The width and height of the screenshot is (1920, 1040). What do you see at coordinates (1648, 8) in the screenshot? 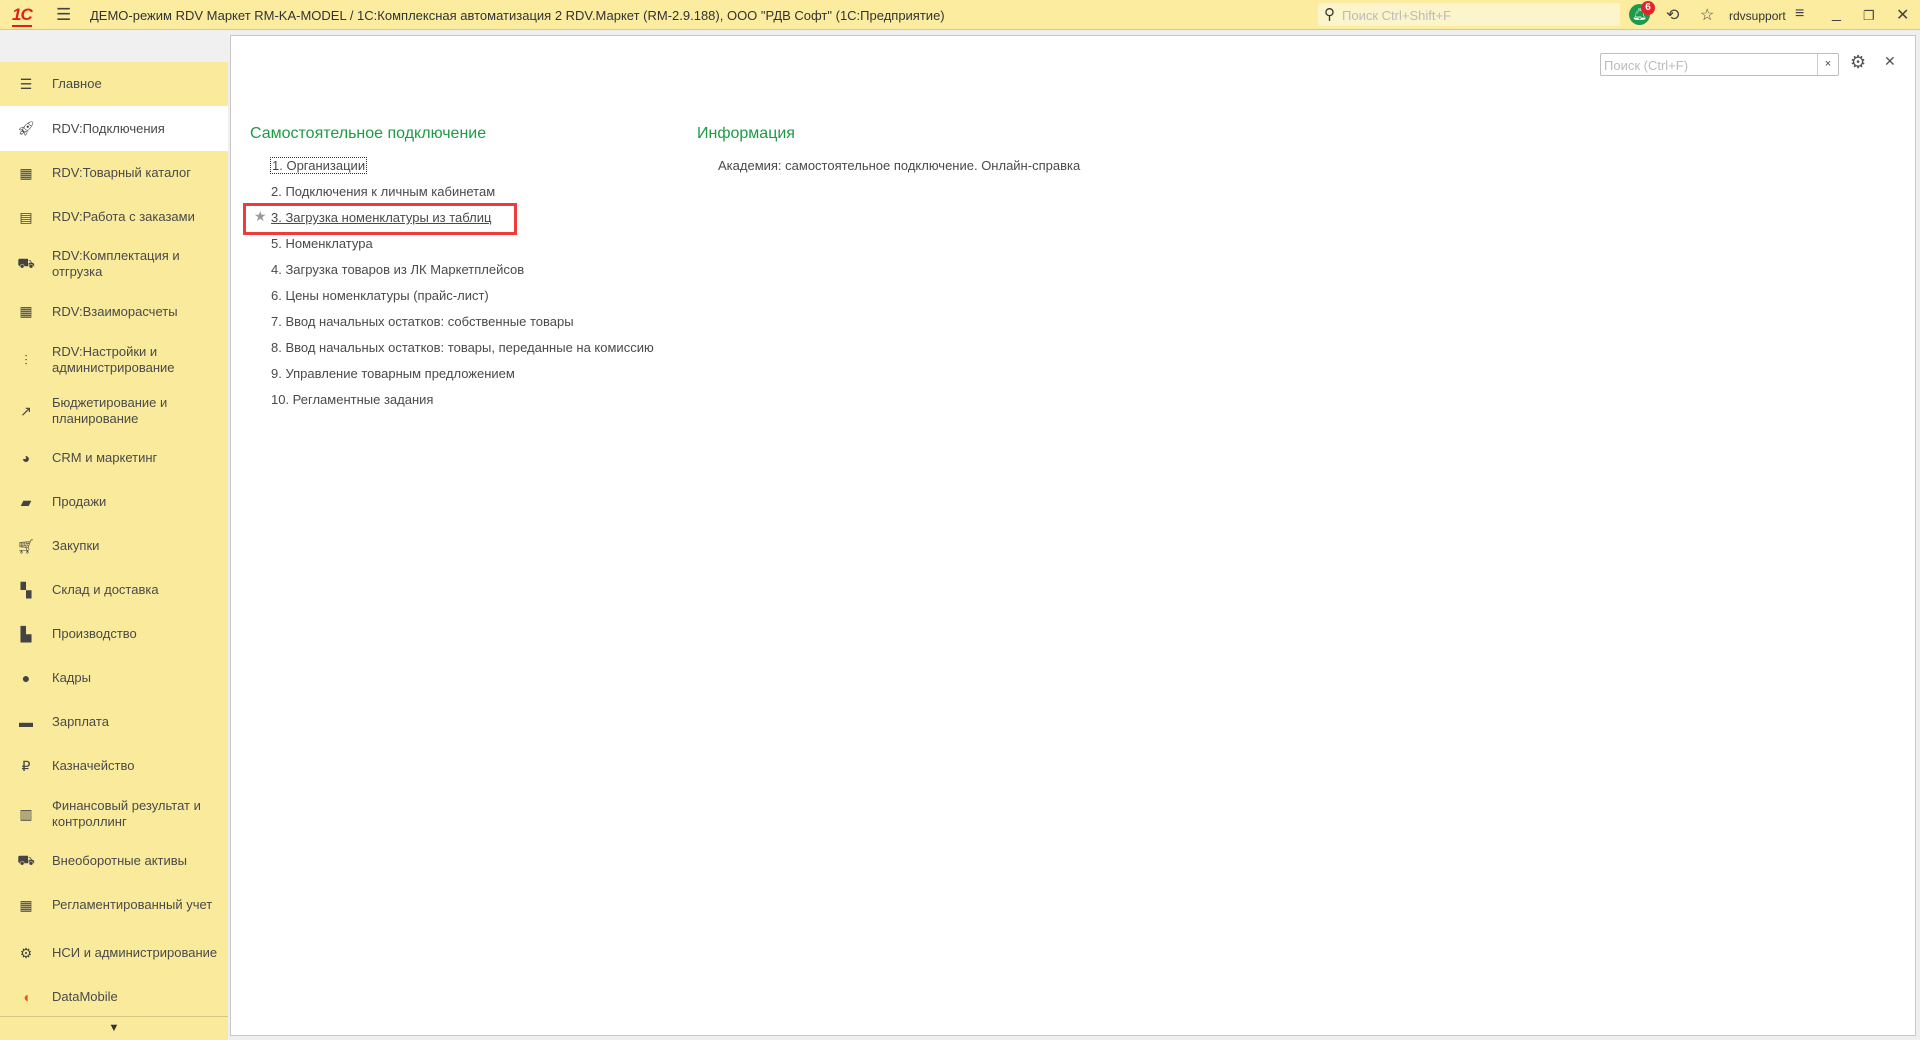
I see `notifications-badge: 6` at bounding box center [1648, 8].